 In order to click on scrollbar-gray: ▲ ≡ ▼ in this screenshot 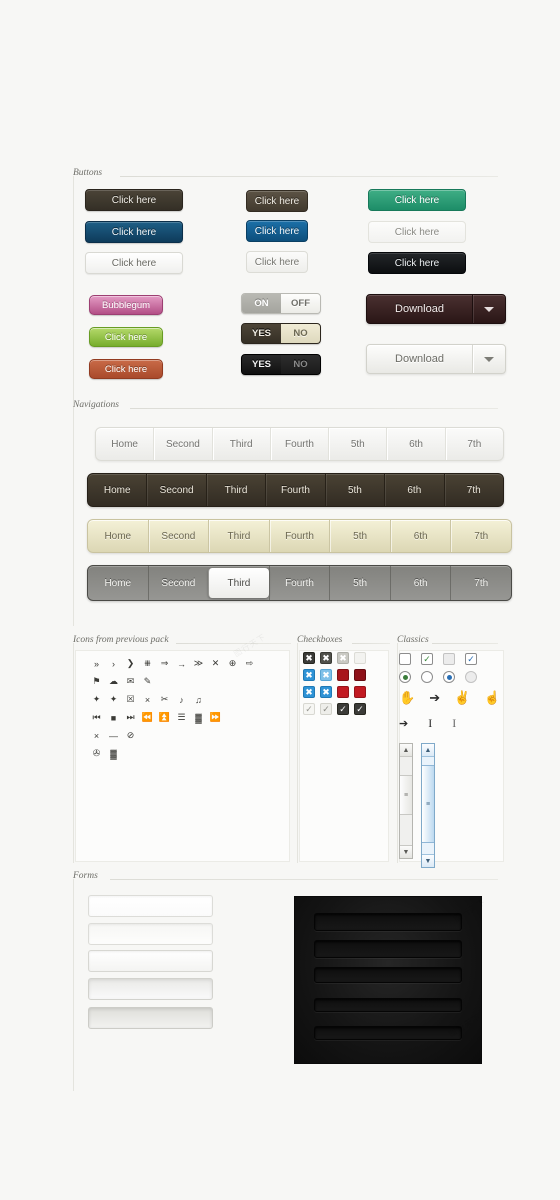, I will do `click(406, 801)`.